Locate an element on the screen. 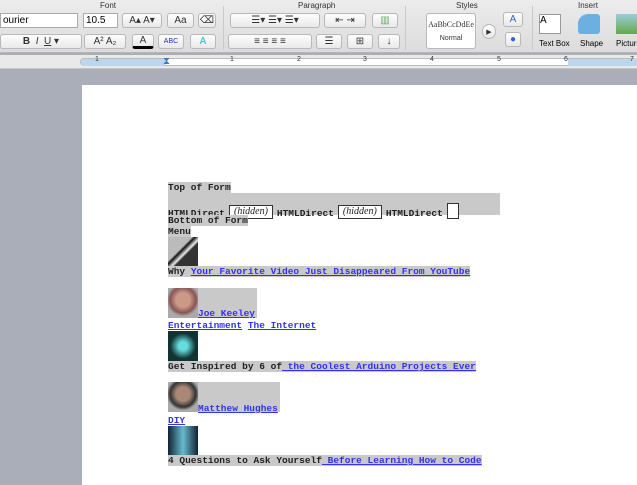  article-3-link: Before Learning How to Code is located at coordinates (402, 460).